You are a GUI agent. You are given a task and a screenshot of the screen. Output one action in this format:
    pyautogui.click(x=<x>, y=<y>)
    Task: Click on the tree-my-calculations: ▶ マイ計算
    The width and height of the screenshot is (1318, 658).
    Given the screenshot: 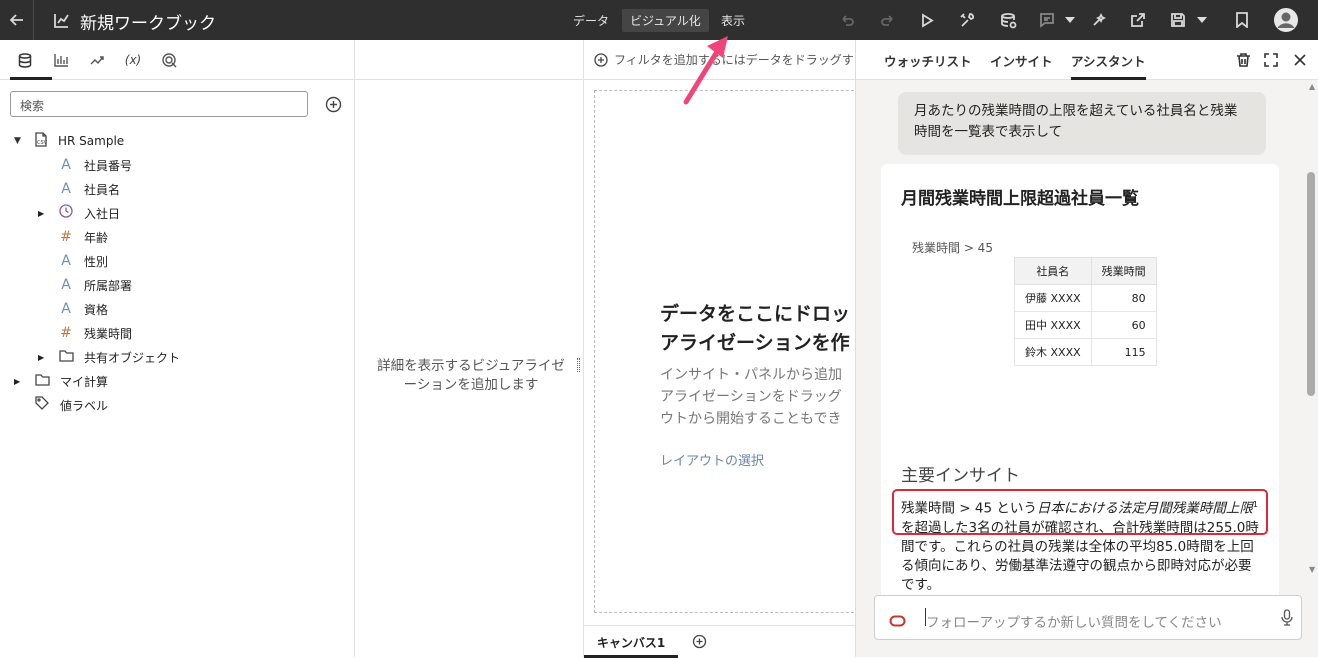 What is the action you would take?
    pyautogui.click(x=61, y=381)
    